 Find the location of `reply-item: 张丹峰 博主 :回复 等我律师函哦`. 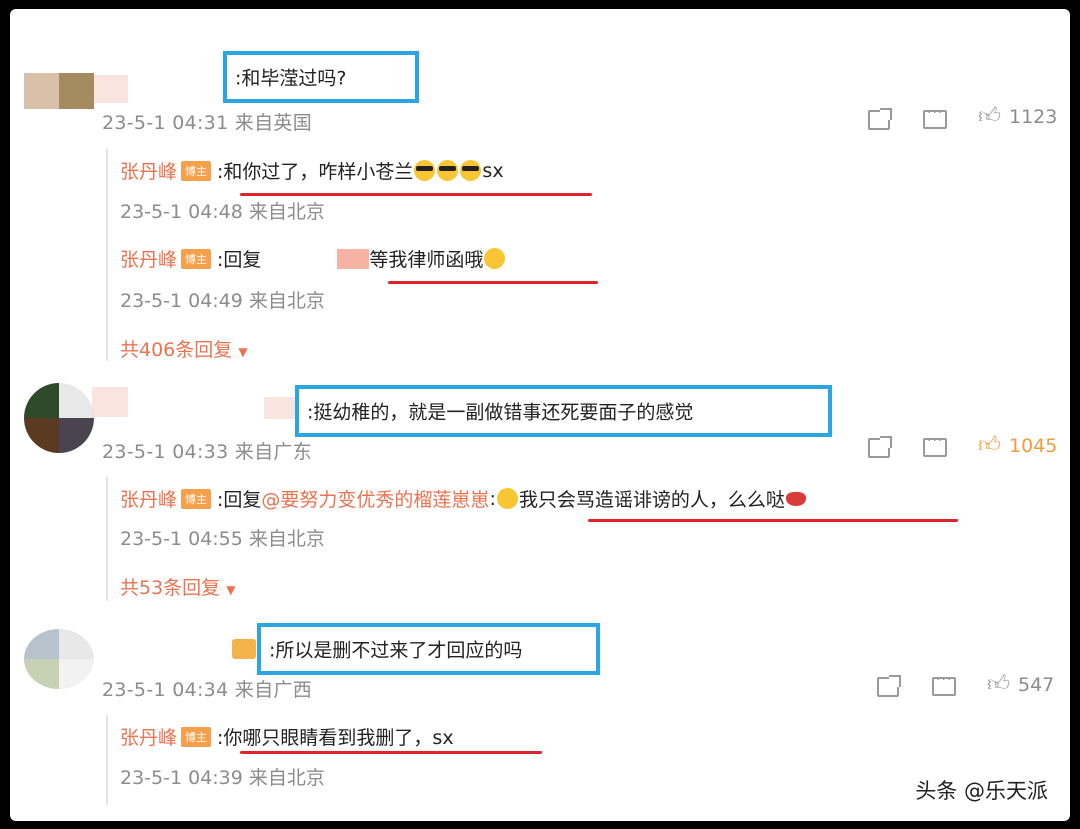

reply-item: 张丹峰 博主 :回复 等我律师函哦 is located at coordinates (313, 258).